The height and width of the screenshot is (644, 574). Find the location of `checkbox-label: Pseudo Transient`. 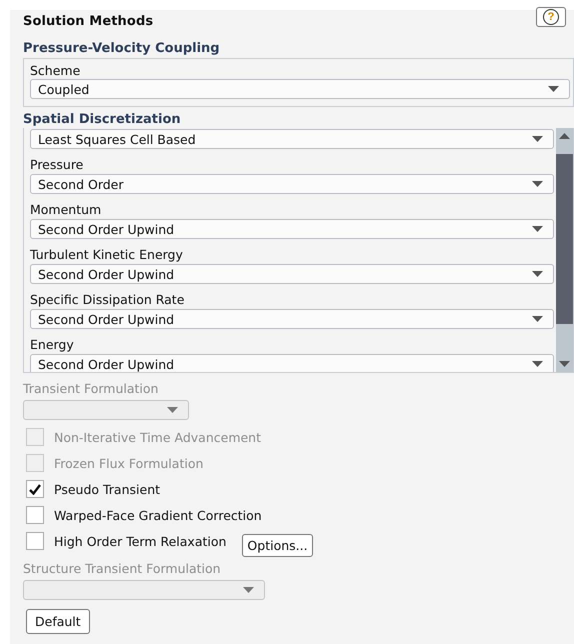

checkbox-label: Pseudo Transient is located at coordinates (107, 489).